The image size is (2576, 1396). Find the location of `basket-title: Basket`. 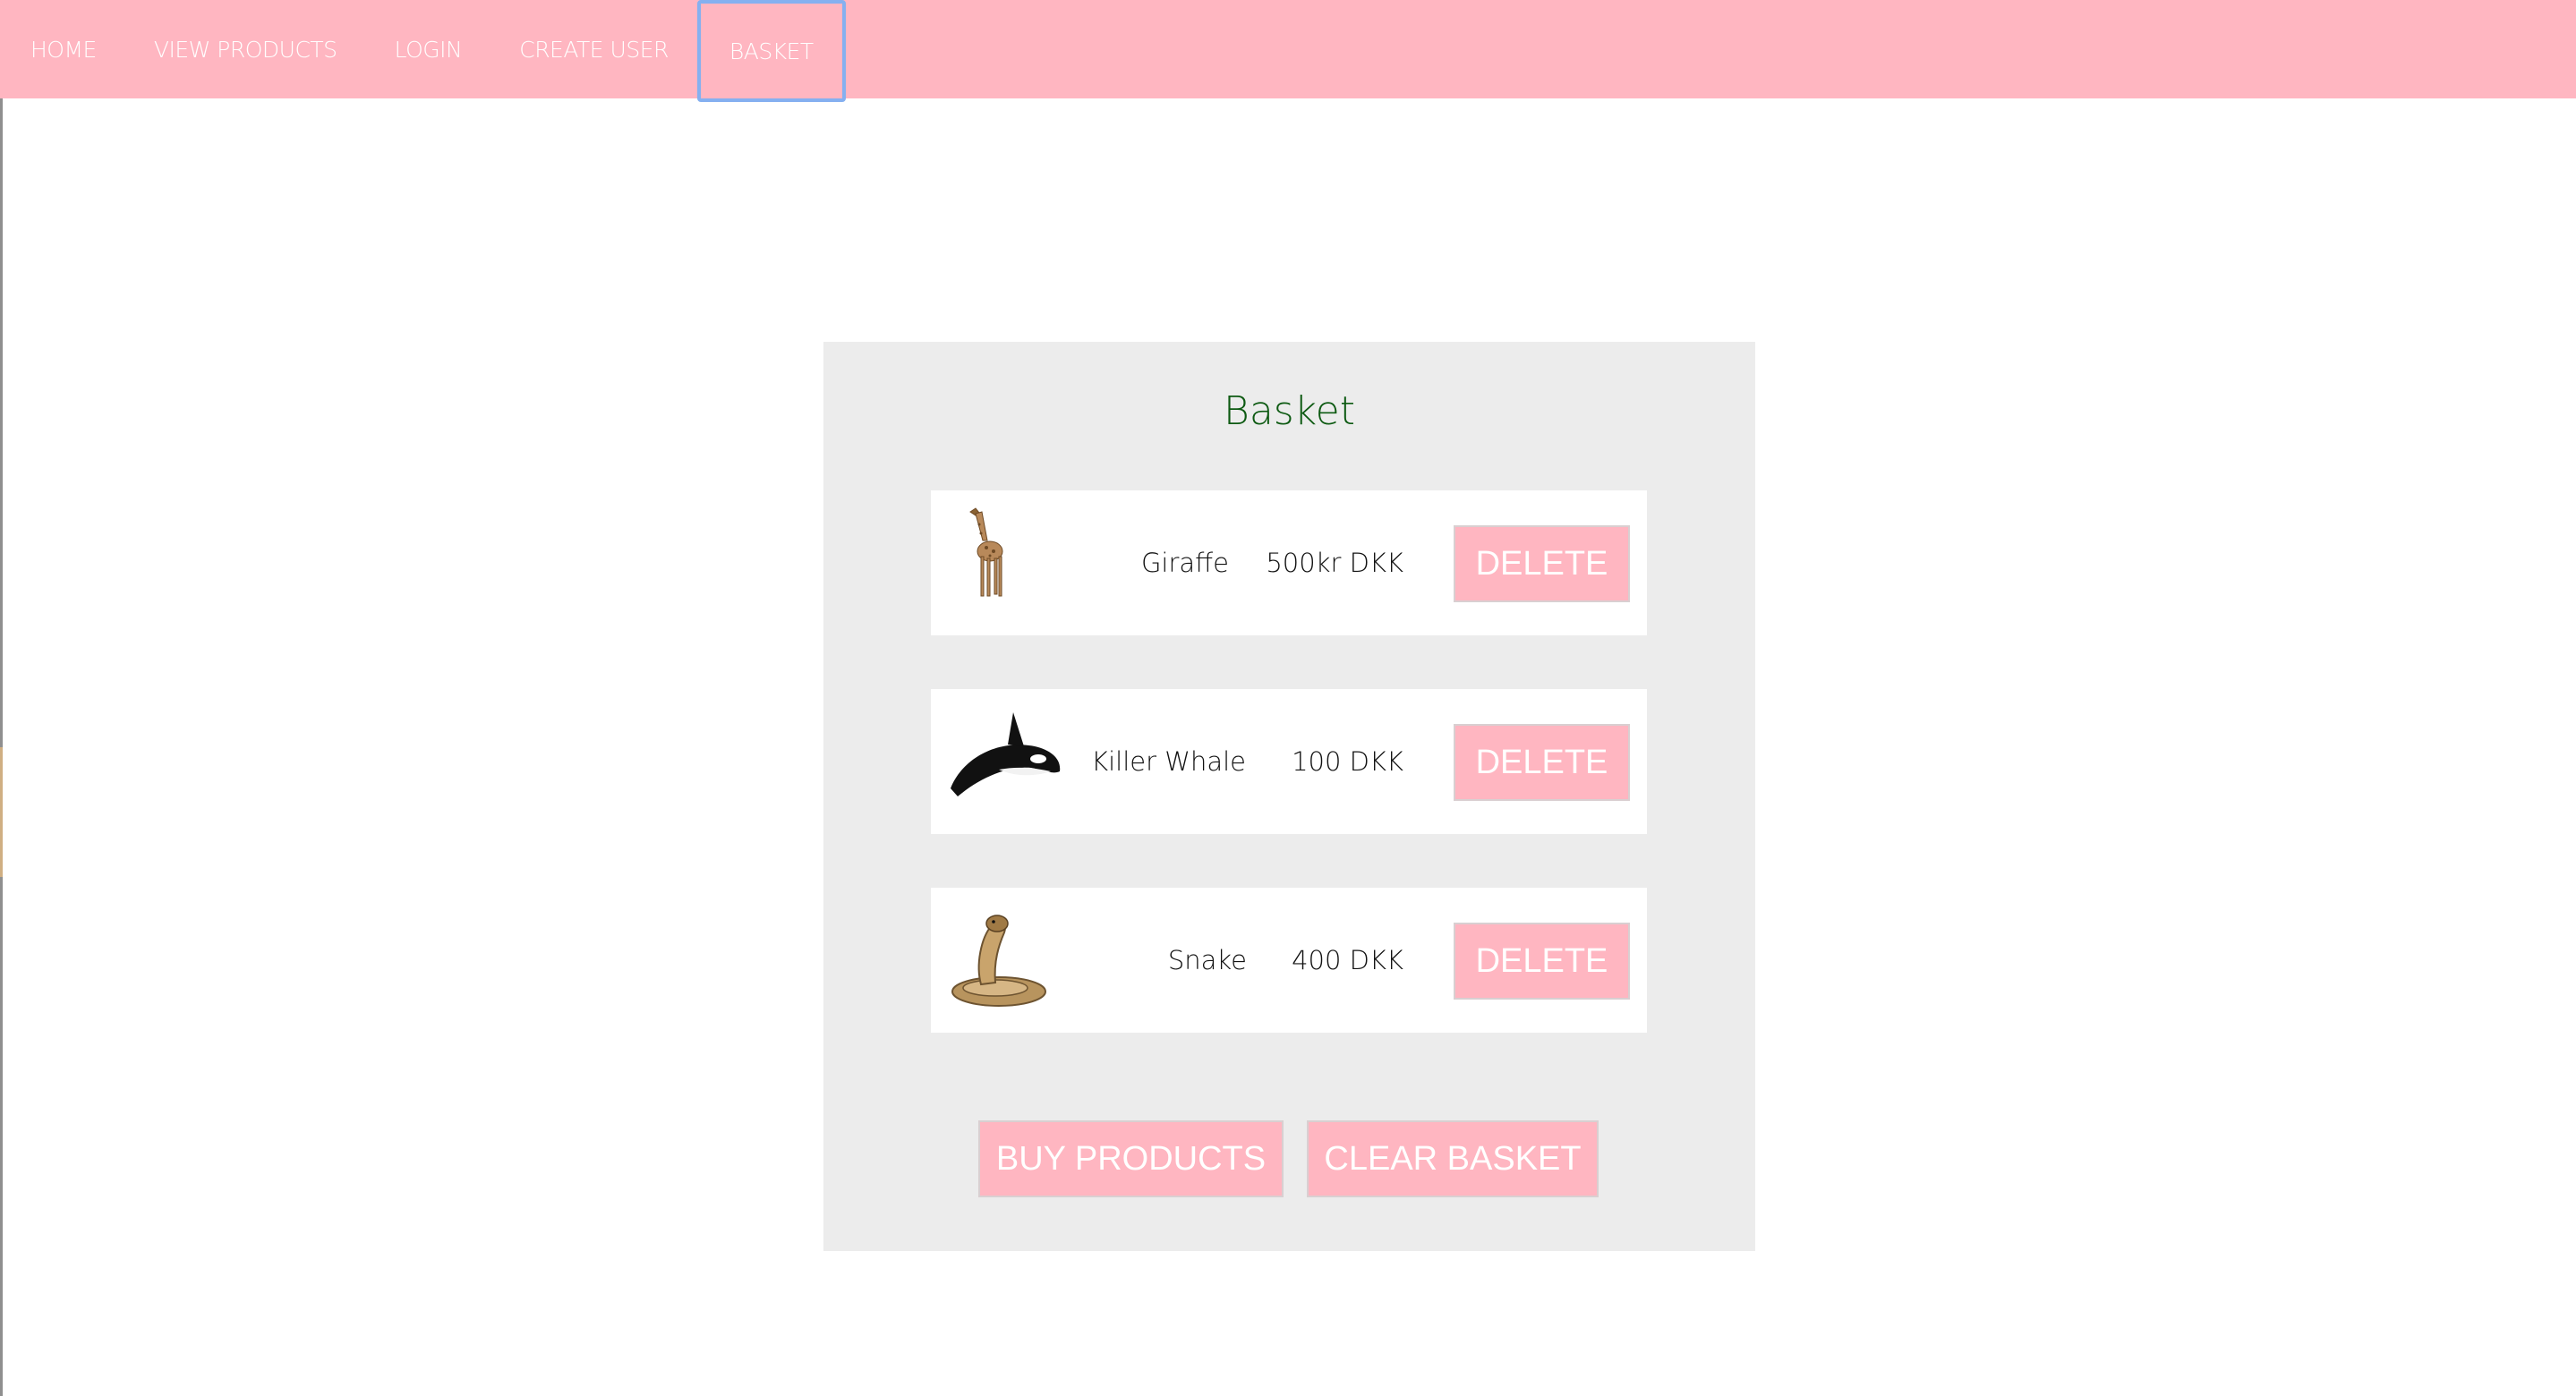

basket-title: Basket is located at coordinates (1289, 411).